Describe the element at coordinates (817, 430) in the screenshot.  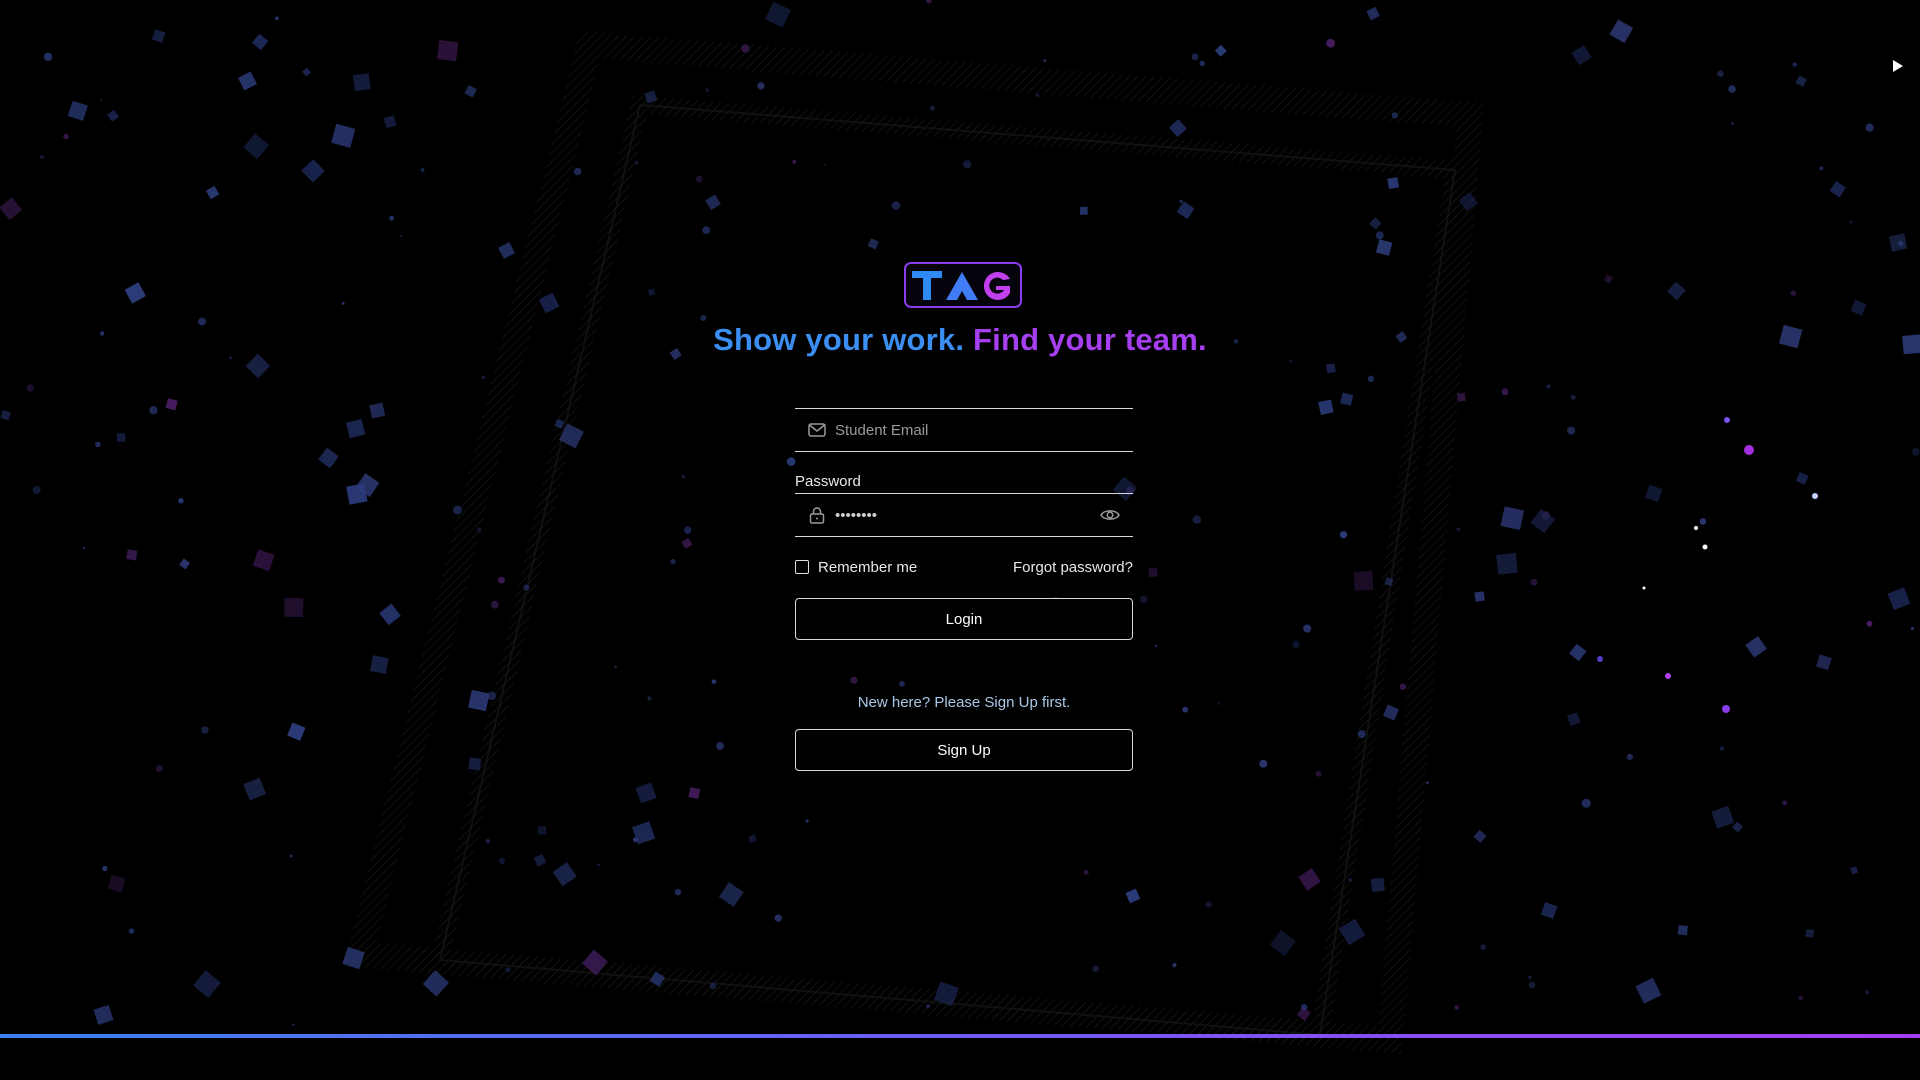
I see `mail-icon` at that location.